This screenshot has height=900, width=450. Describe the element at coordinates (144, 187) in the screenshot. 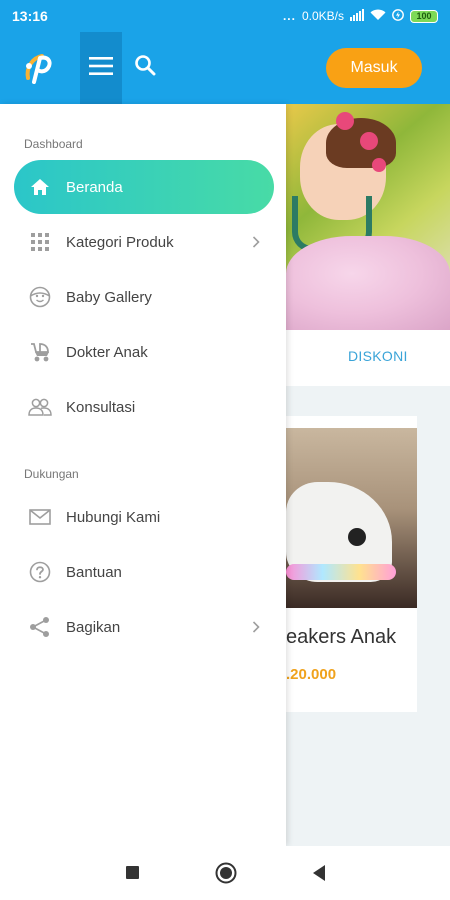

I see `nav-item-beranda: Beranda` at that location.